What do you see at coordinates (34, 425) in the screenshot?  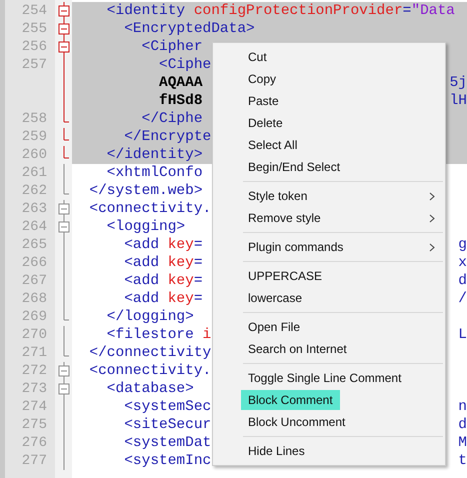 I see `line-number: 275` at bounding box center [34, 425].